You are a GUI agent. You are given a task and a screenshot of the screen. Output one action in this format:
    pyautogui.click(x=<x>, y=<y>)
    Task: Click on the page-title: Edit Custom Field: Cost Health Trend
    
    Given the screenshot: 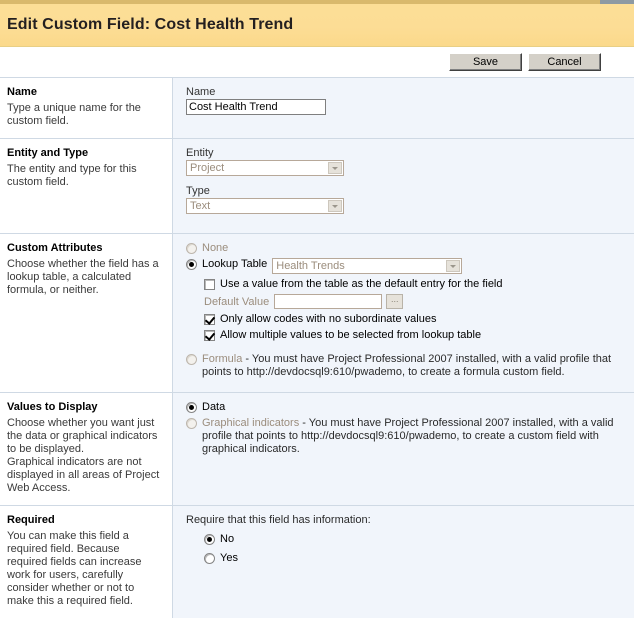 What is the action you would take?
    pyautogui.click(x=150, y=24)
    